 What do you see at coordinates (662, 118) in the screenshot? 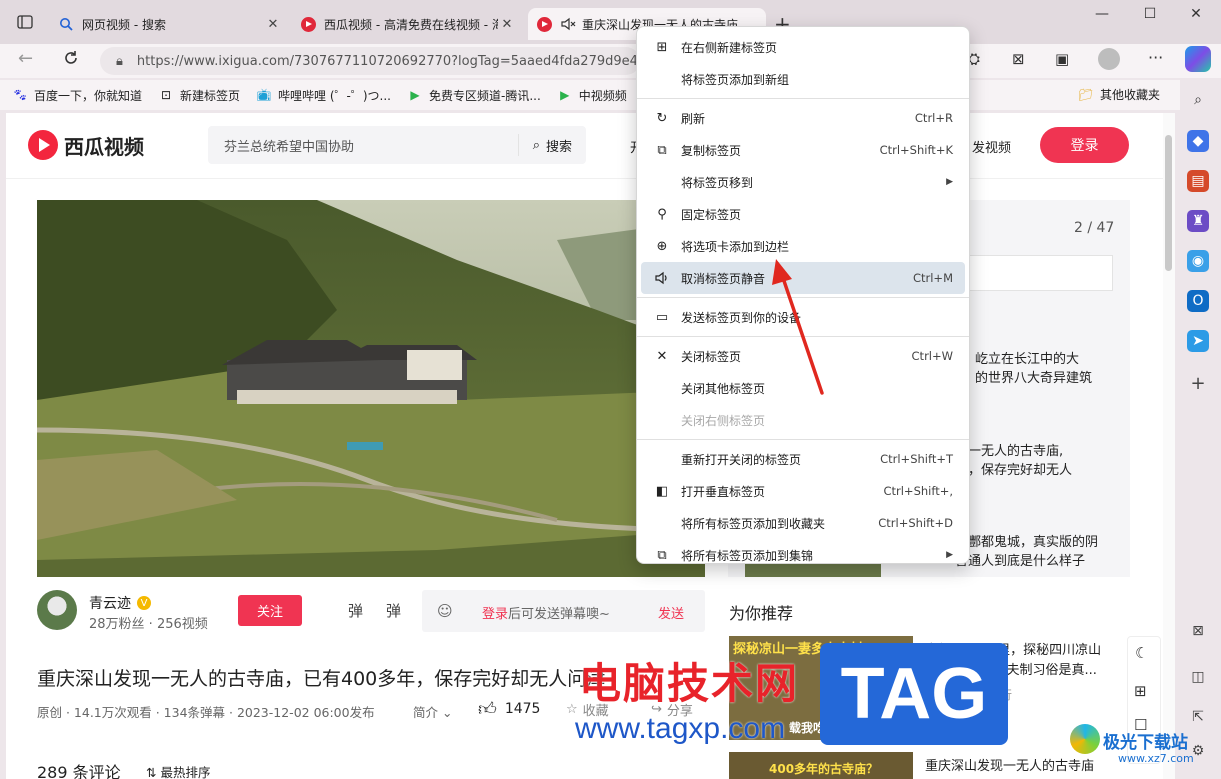
I see `refresh-icon: ↻` at bounding box center [662, 118].